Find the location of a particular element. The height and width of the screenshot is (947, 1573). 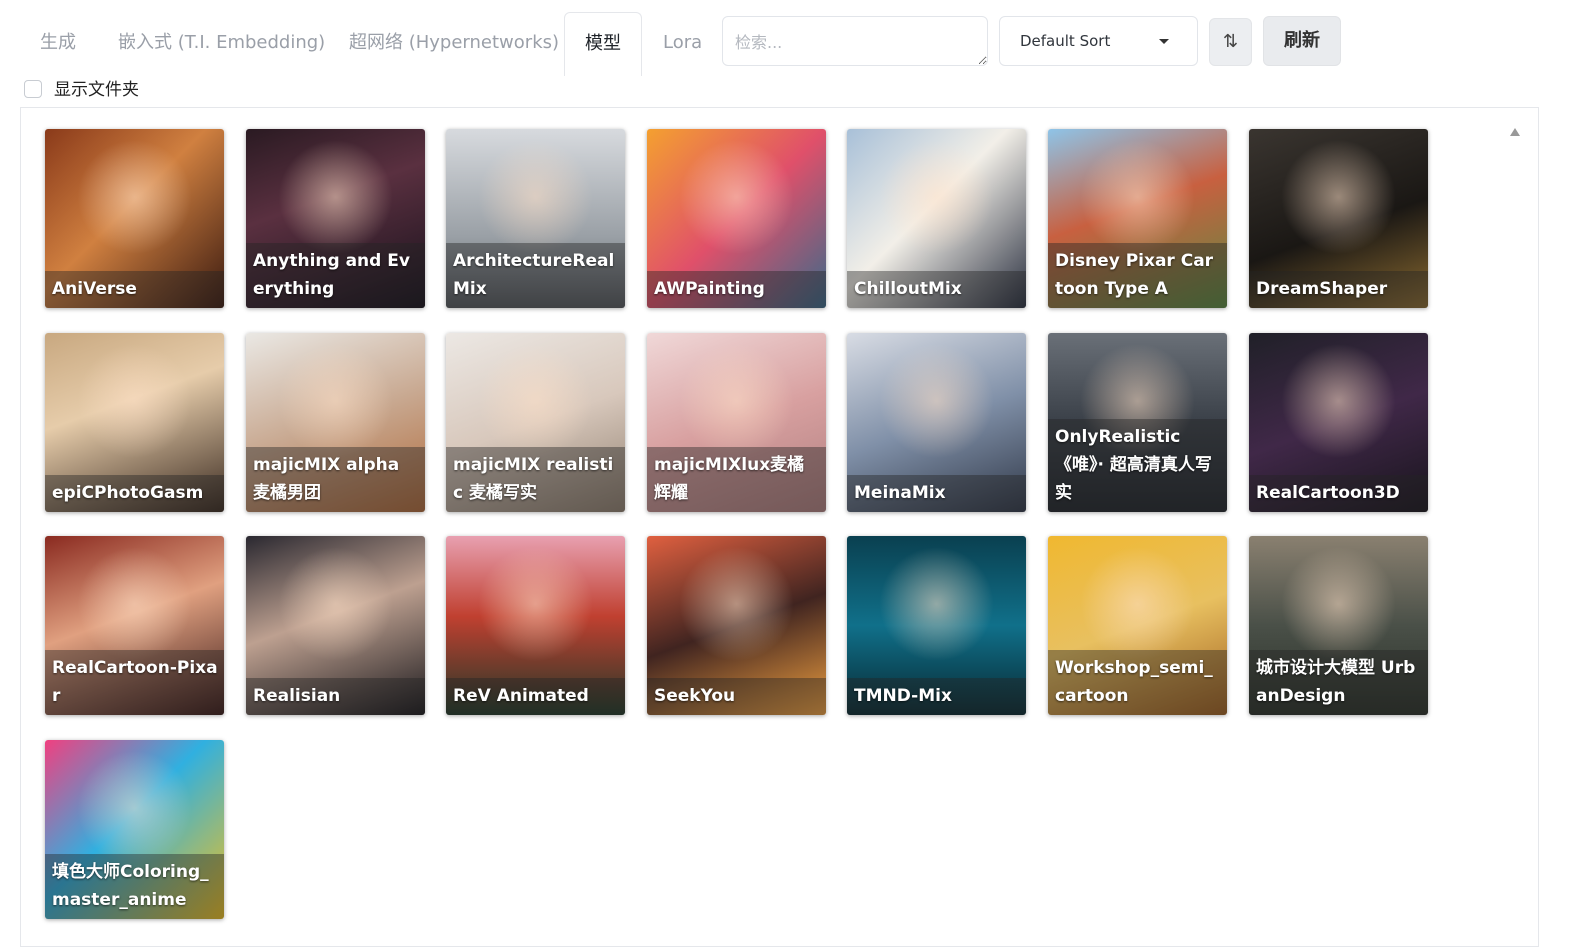

model-card-label: MeinaMix is located at coordinates (936, 493).